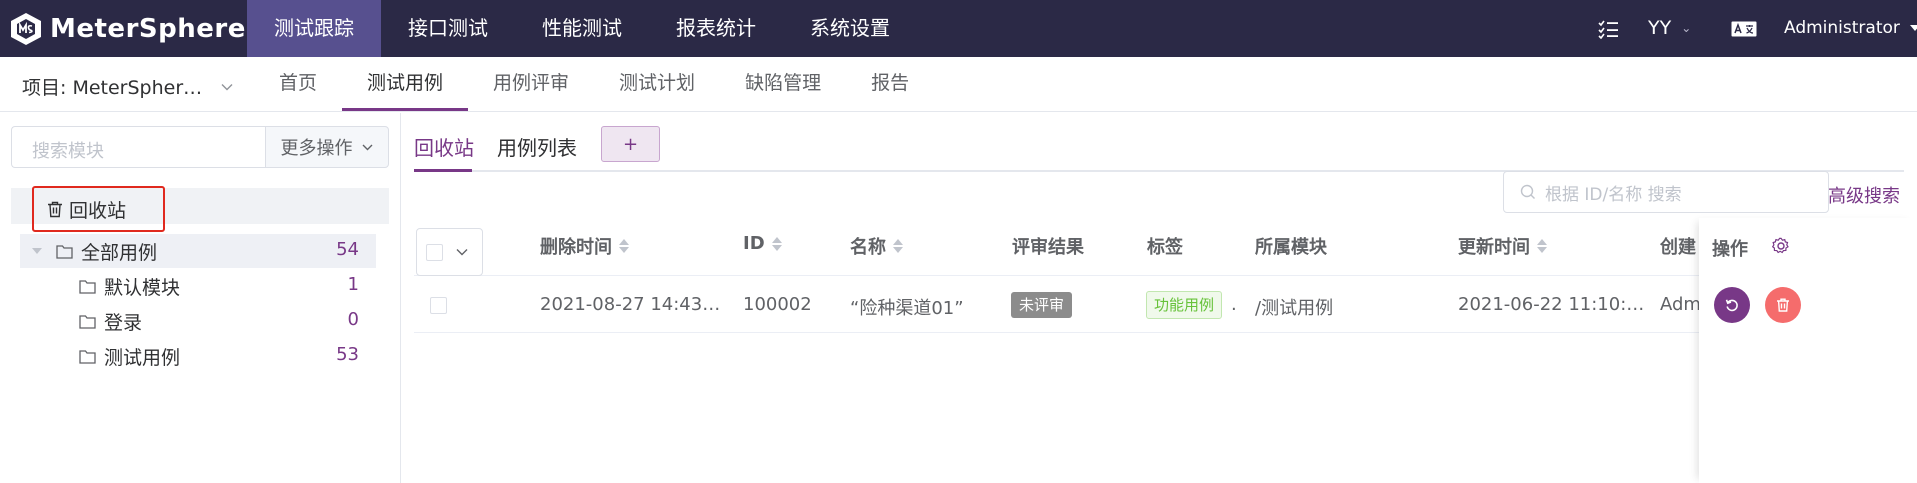 This screenshot has width=1917, height=483. I want to click on top-menu-test-track: 测试跟踪, so click(314, 28).